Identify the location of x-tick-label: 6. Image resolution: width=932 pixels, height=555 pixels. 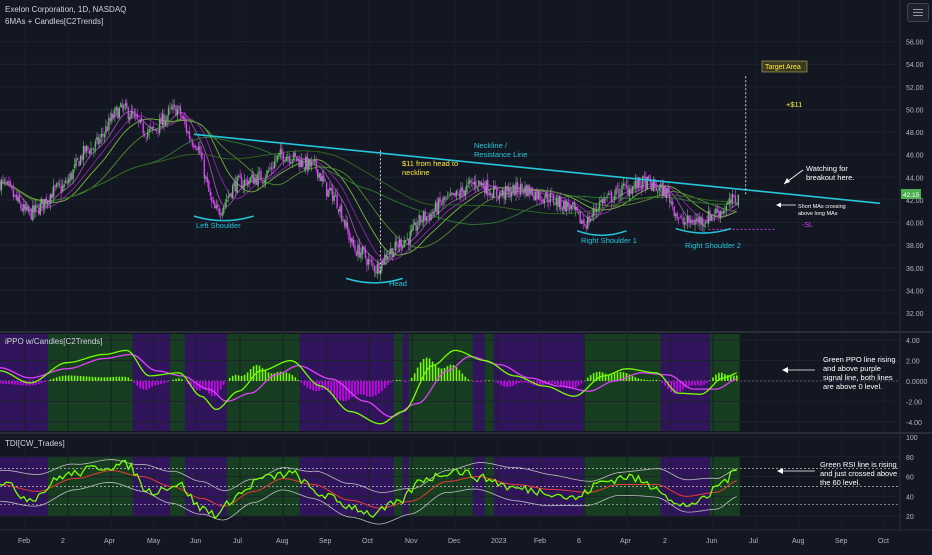
(579, 541).